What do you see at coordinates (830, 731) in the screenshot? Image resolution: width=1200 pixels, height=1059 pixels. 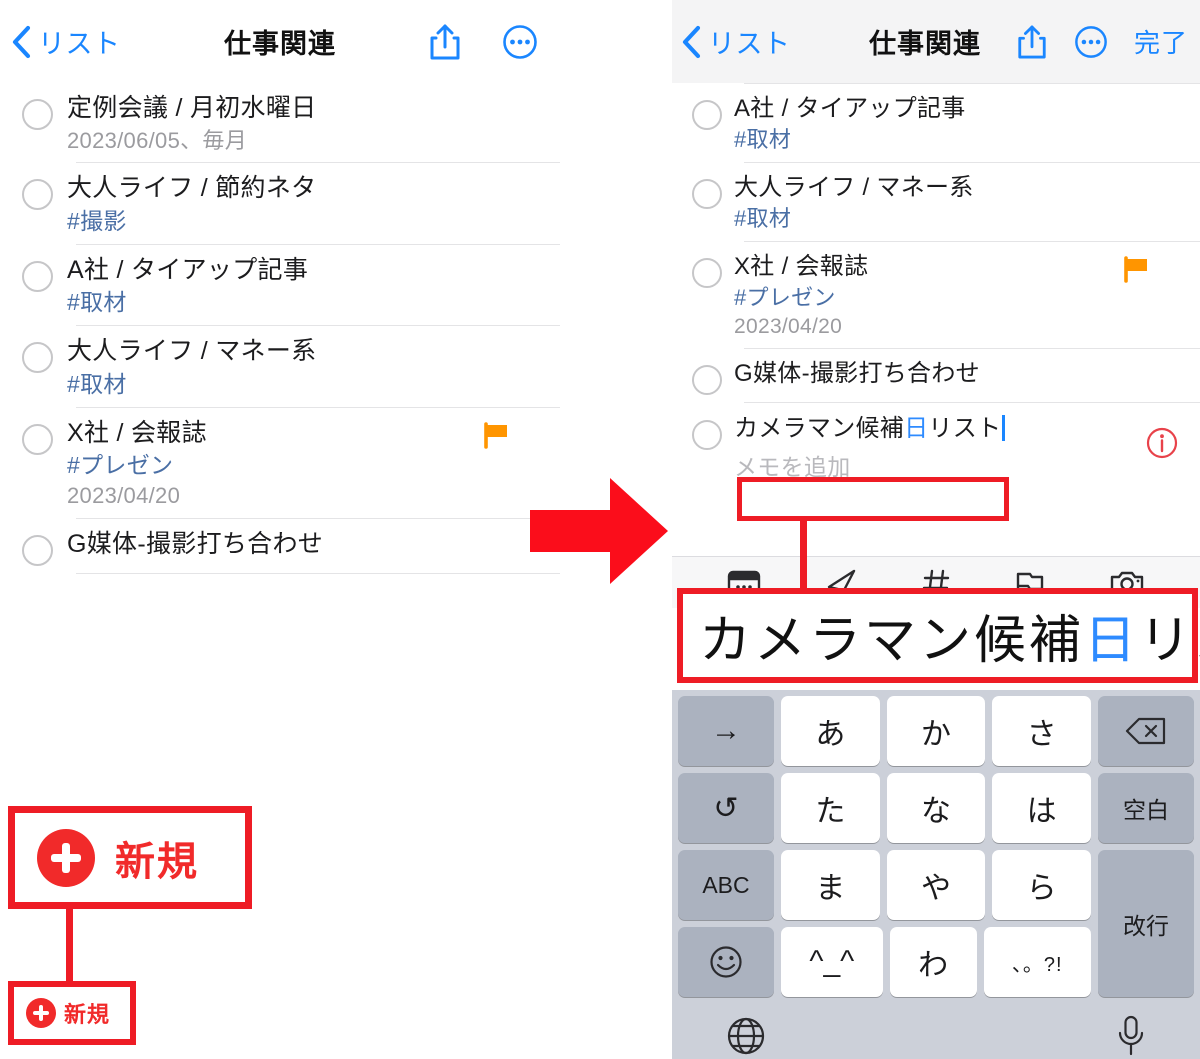 I see `key-a: あ` at bounding box center [830, 731].